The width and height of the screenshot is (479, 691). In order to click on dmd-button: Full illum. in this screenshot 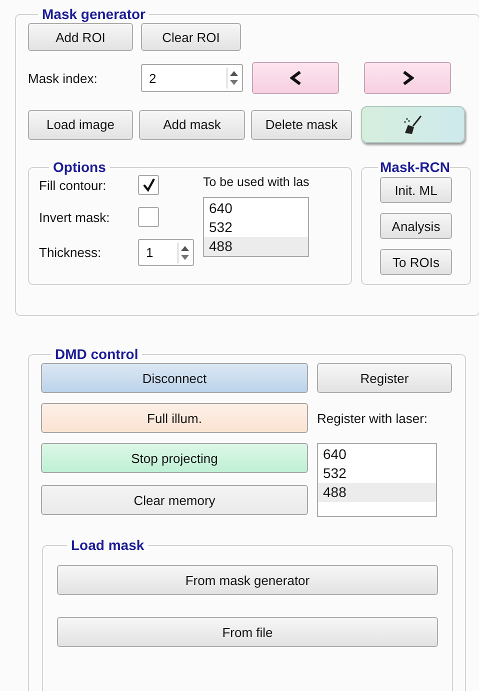, I will do `click(174, 418)`.